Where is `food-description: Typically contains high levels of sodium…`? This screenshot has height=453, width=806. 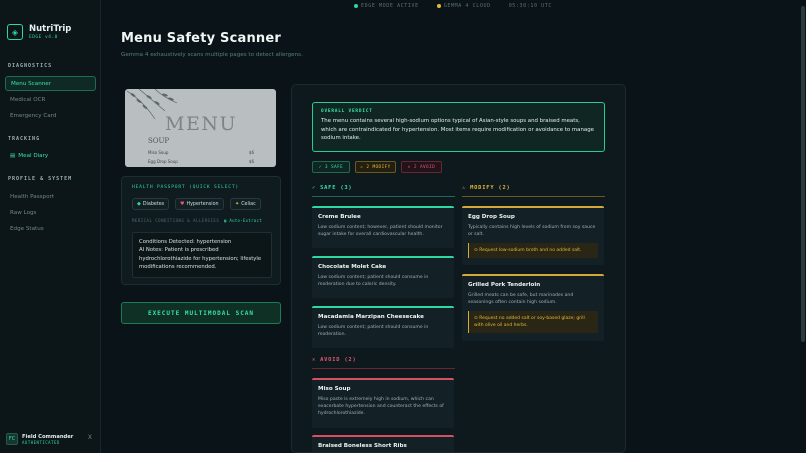
food-description: Typically contains high levels of sodium… is located at coordinates (532, 231).